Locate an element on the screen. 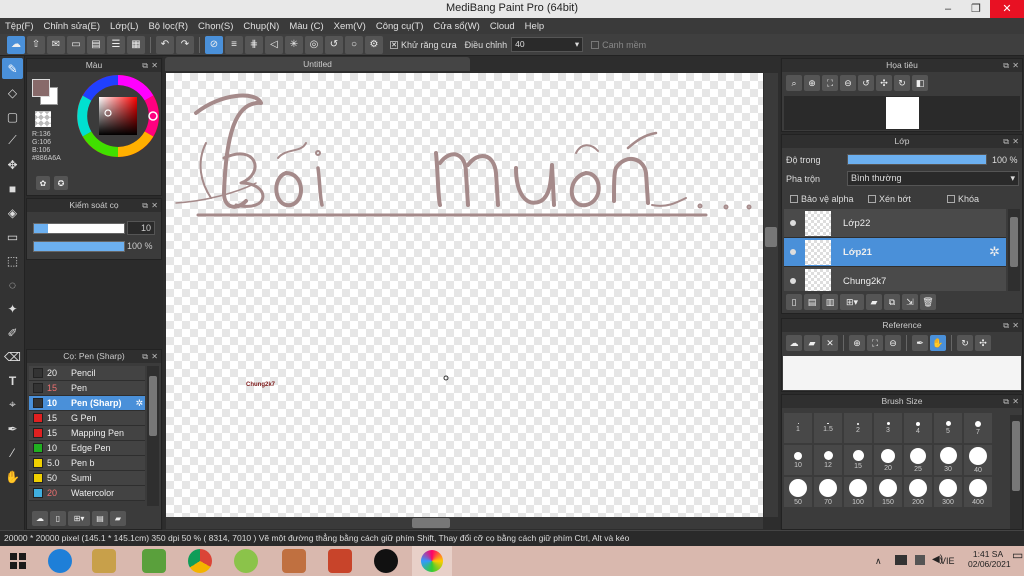 The height and width of the screenshot is (576, 1024). brush-size-cell: 20 is located at coordinates (888, 460).